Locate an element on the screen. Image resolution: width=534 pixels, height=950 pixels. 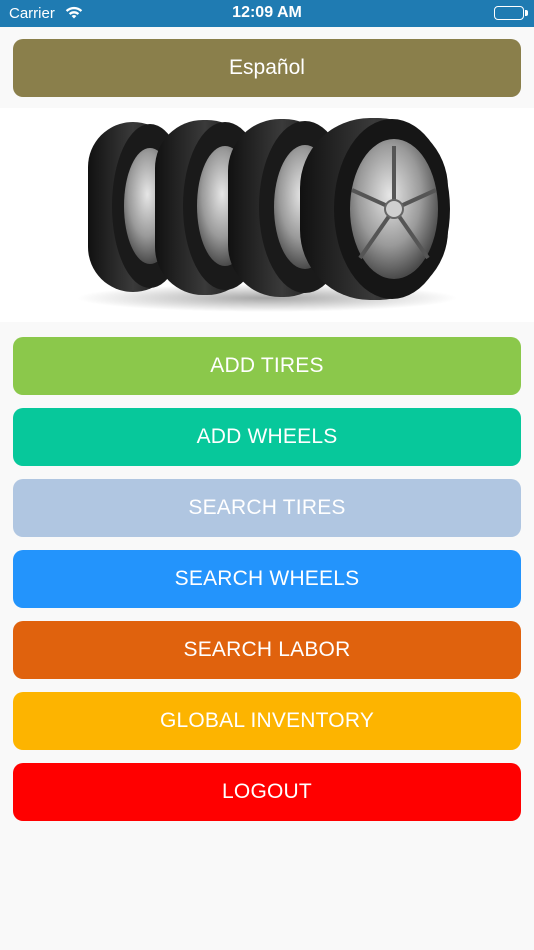
add-wheels-button: ADD WHEELS is located at coordinates (267, 437).